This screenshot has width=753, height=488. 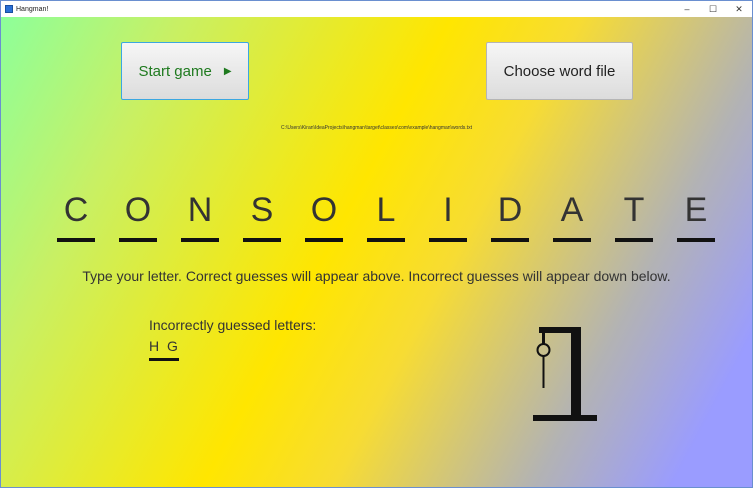 I want to click on word-letter-slot: N, so click(x=200, y=215).